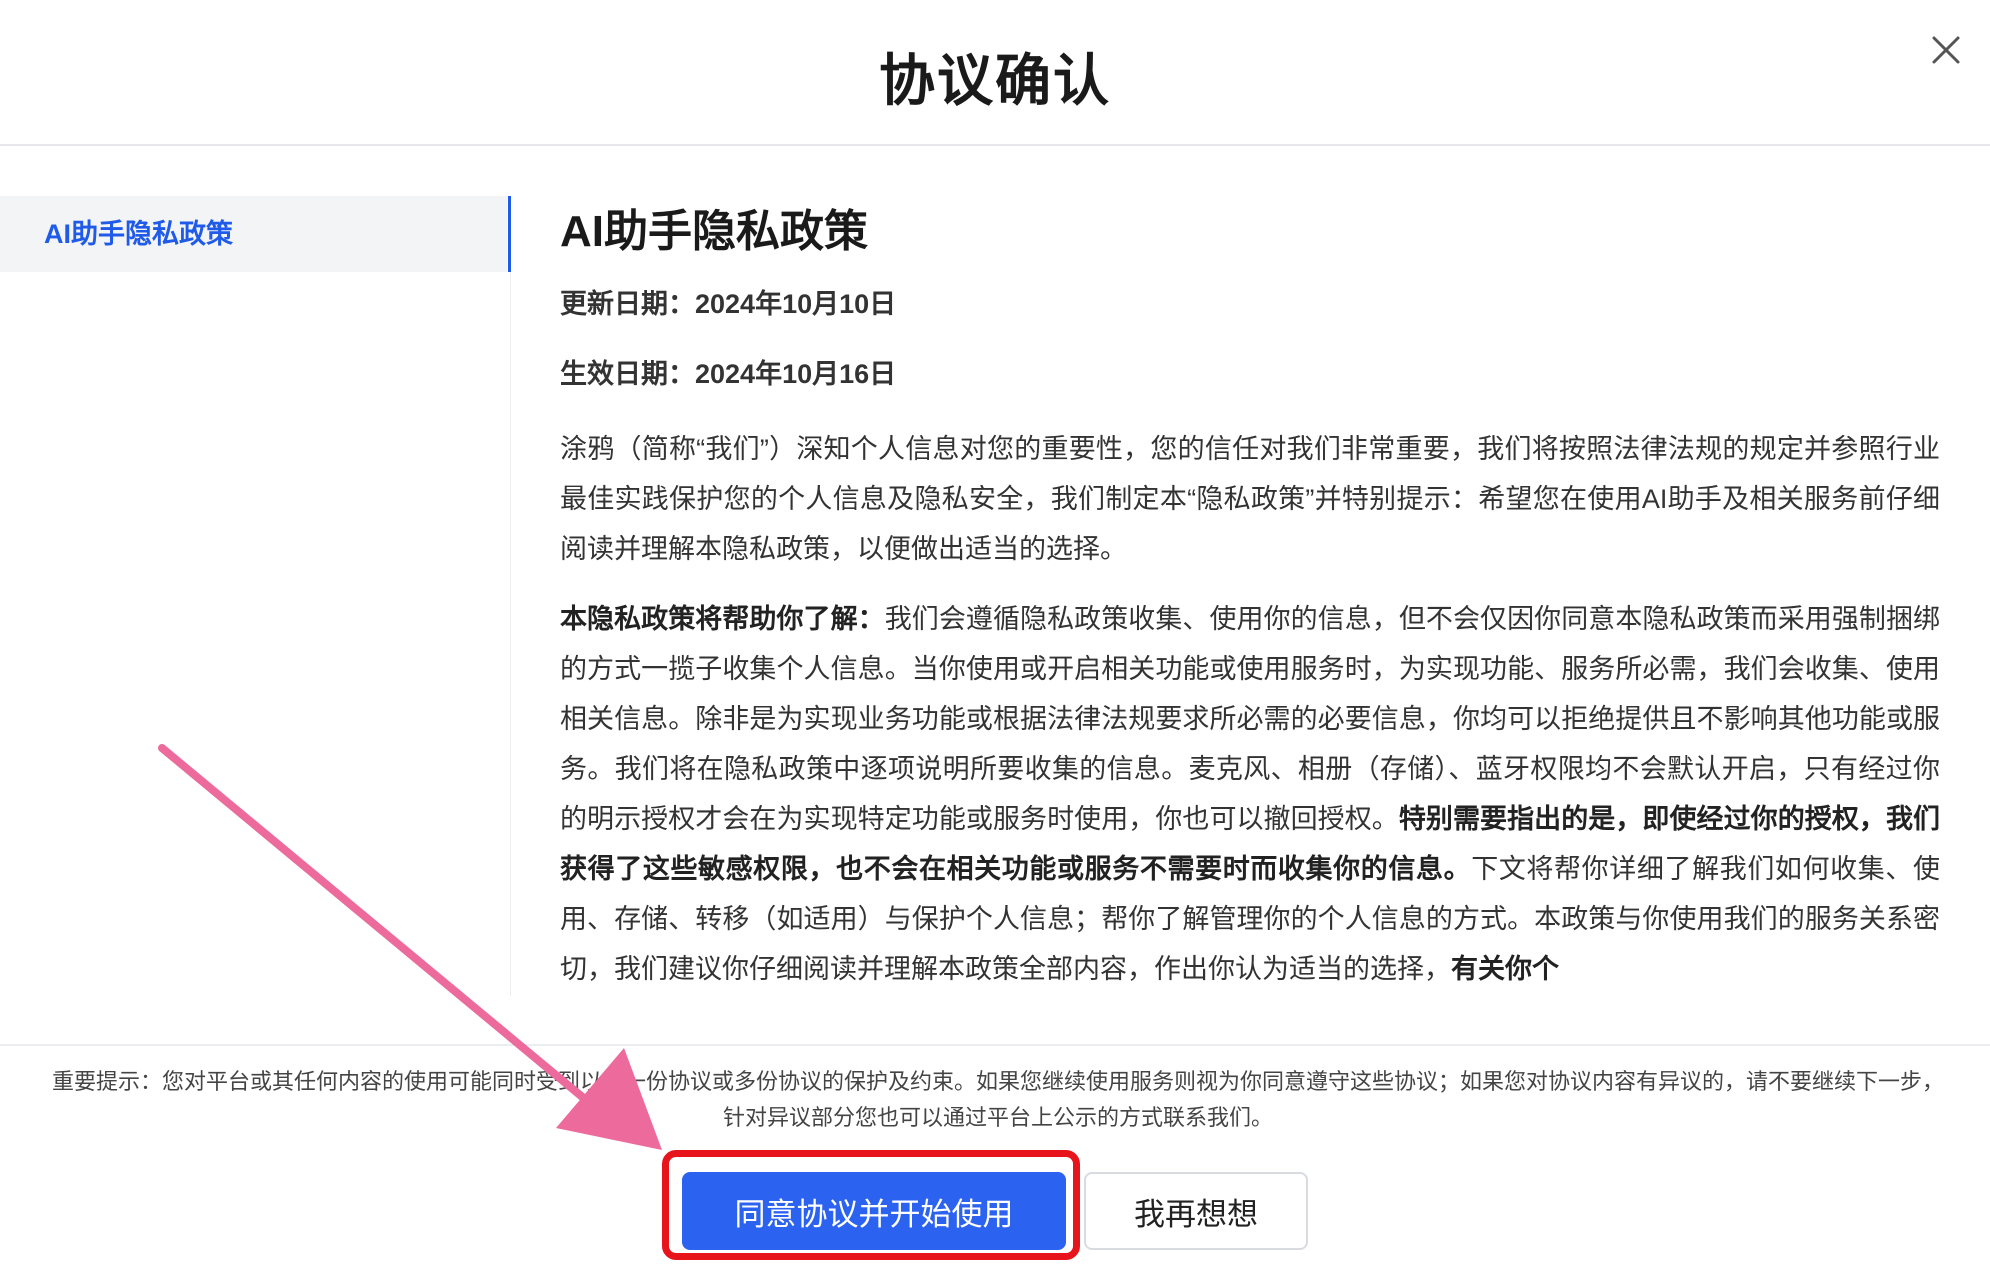 This screenshot has height=1264, width=1990. I want to click on sidebar-active-indicator, so click(509, 234).